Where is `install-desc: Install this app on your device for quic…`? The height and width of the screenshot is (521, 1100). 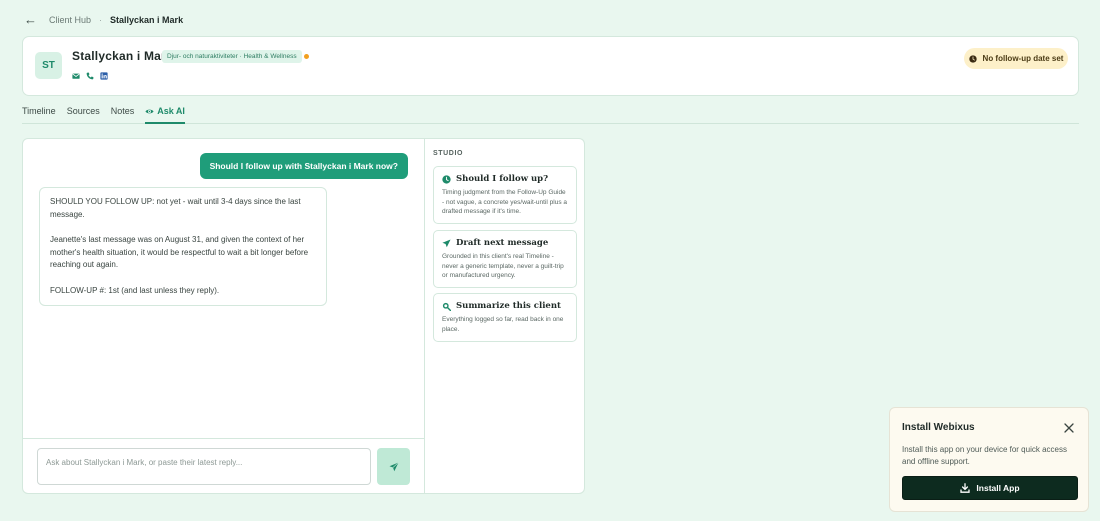 install-desc: Install this app on your device for quic… is located at coordinates (984, 455).